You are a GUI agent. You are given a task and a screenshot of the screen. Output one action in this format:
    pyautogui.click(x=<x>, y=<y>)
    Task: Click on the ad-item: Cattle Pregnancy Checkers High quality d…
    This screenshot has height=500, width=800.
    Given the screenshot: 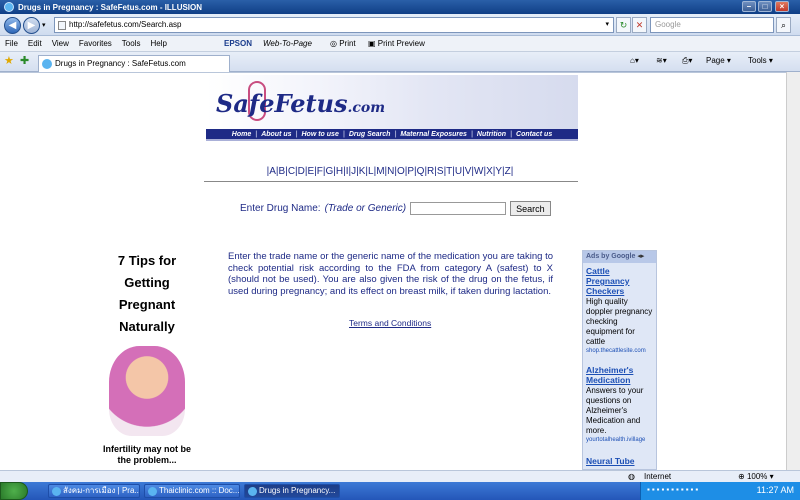 What is the action you would take?
    pyautogui.click(x=619, y=308)
    